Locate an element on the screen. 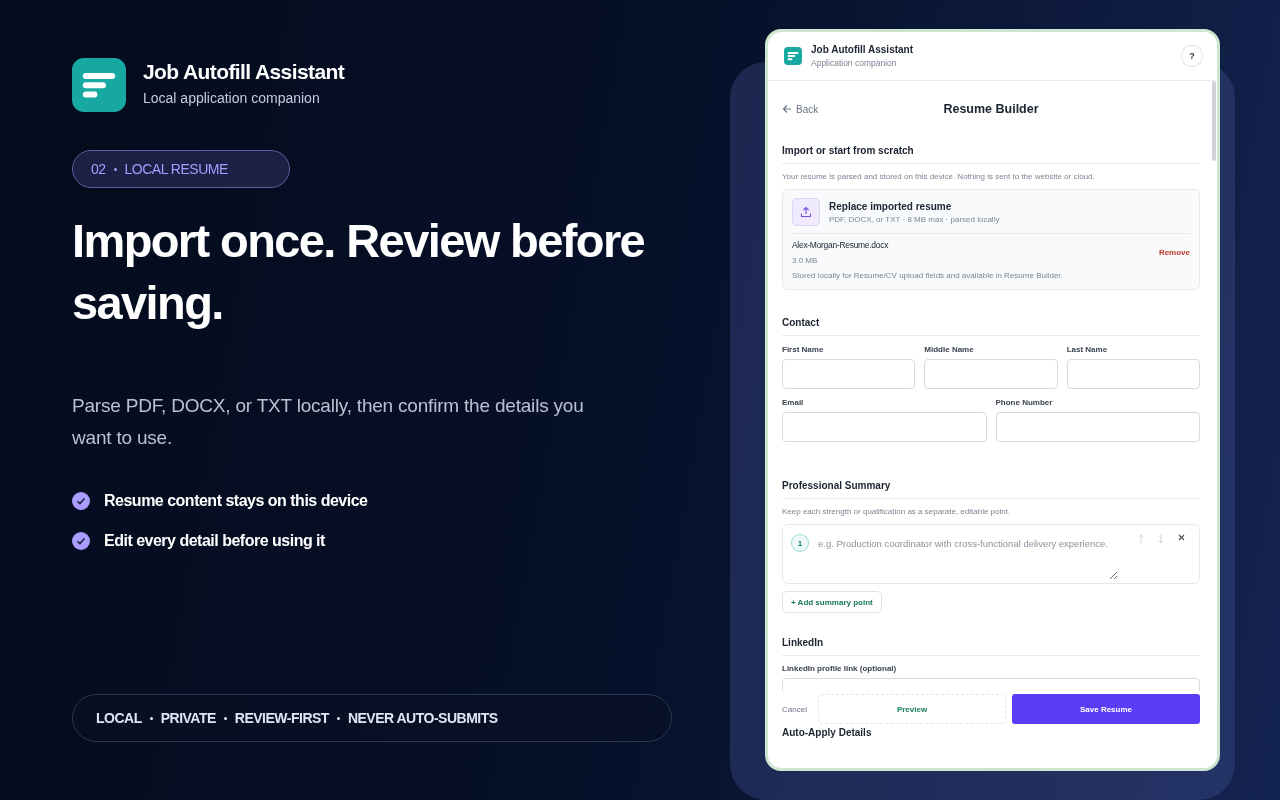 The width and height of the screenshot is (1280, 800). feature-tag: LOCAL is located at coordinates (119, 718).